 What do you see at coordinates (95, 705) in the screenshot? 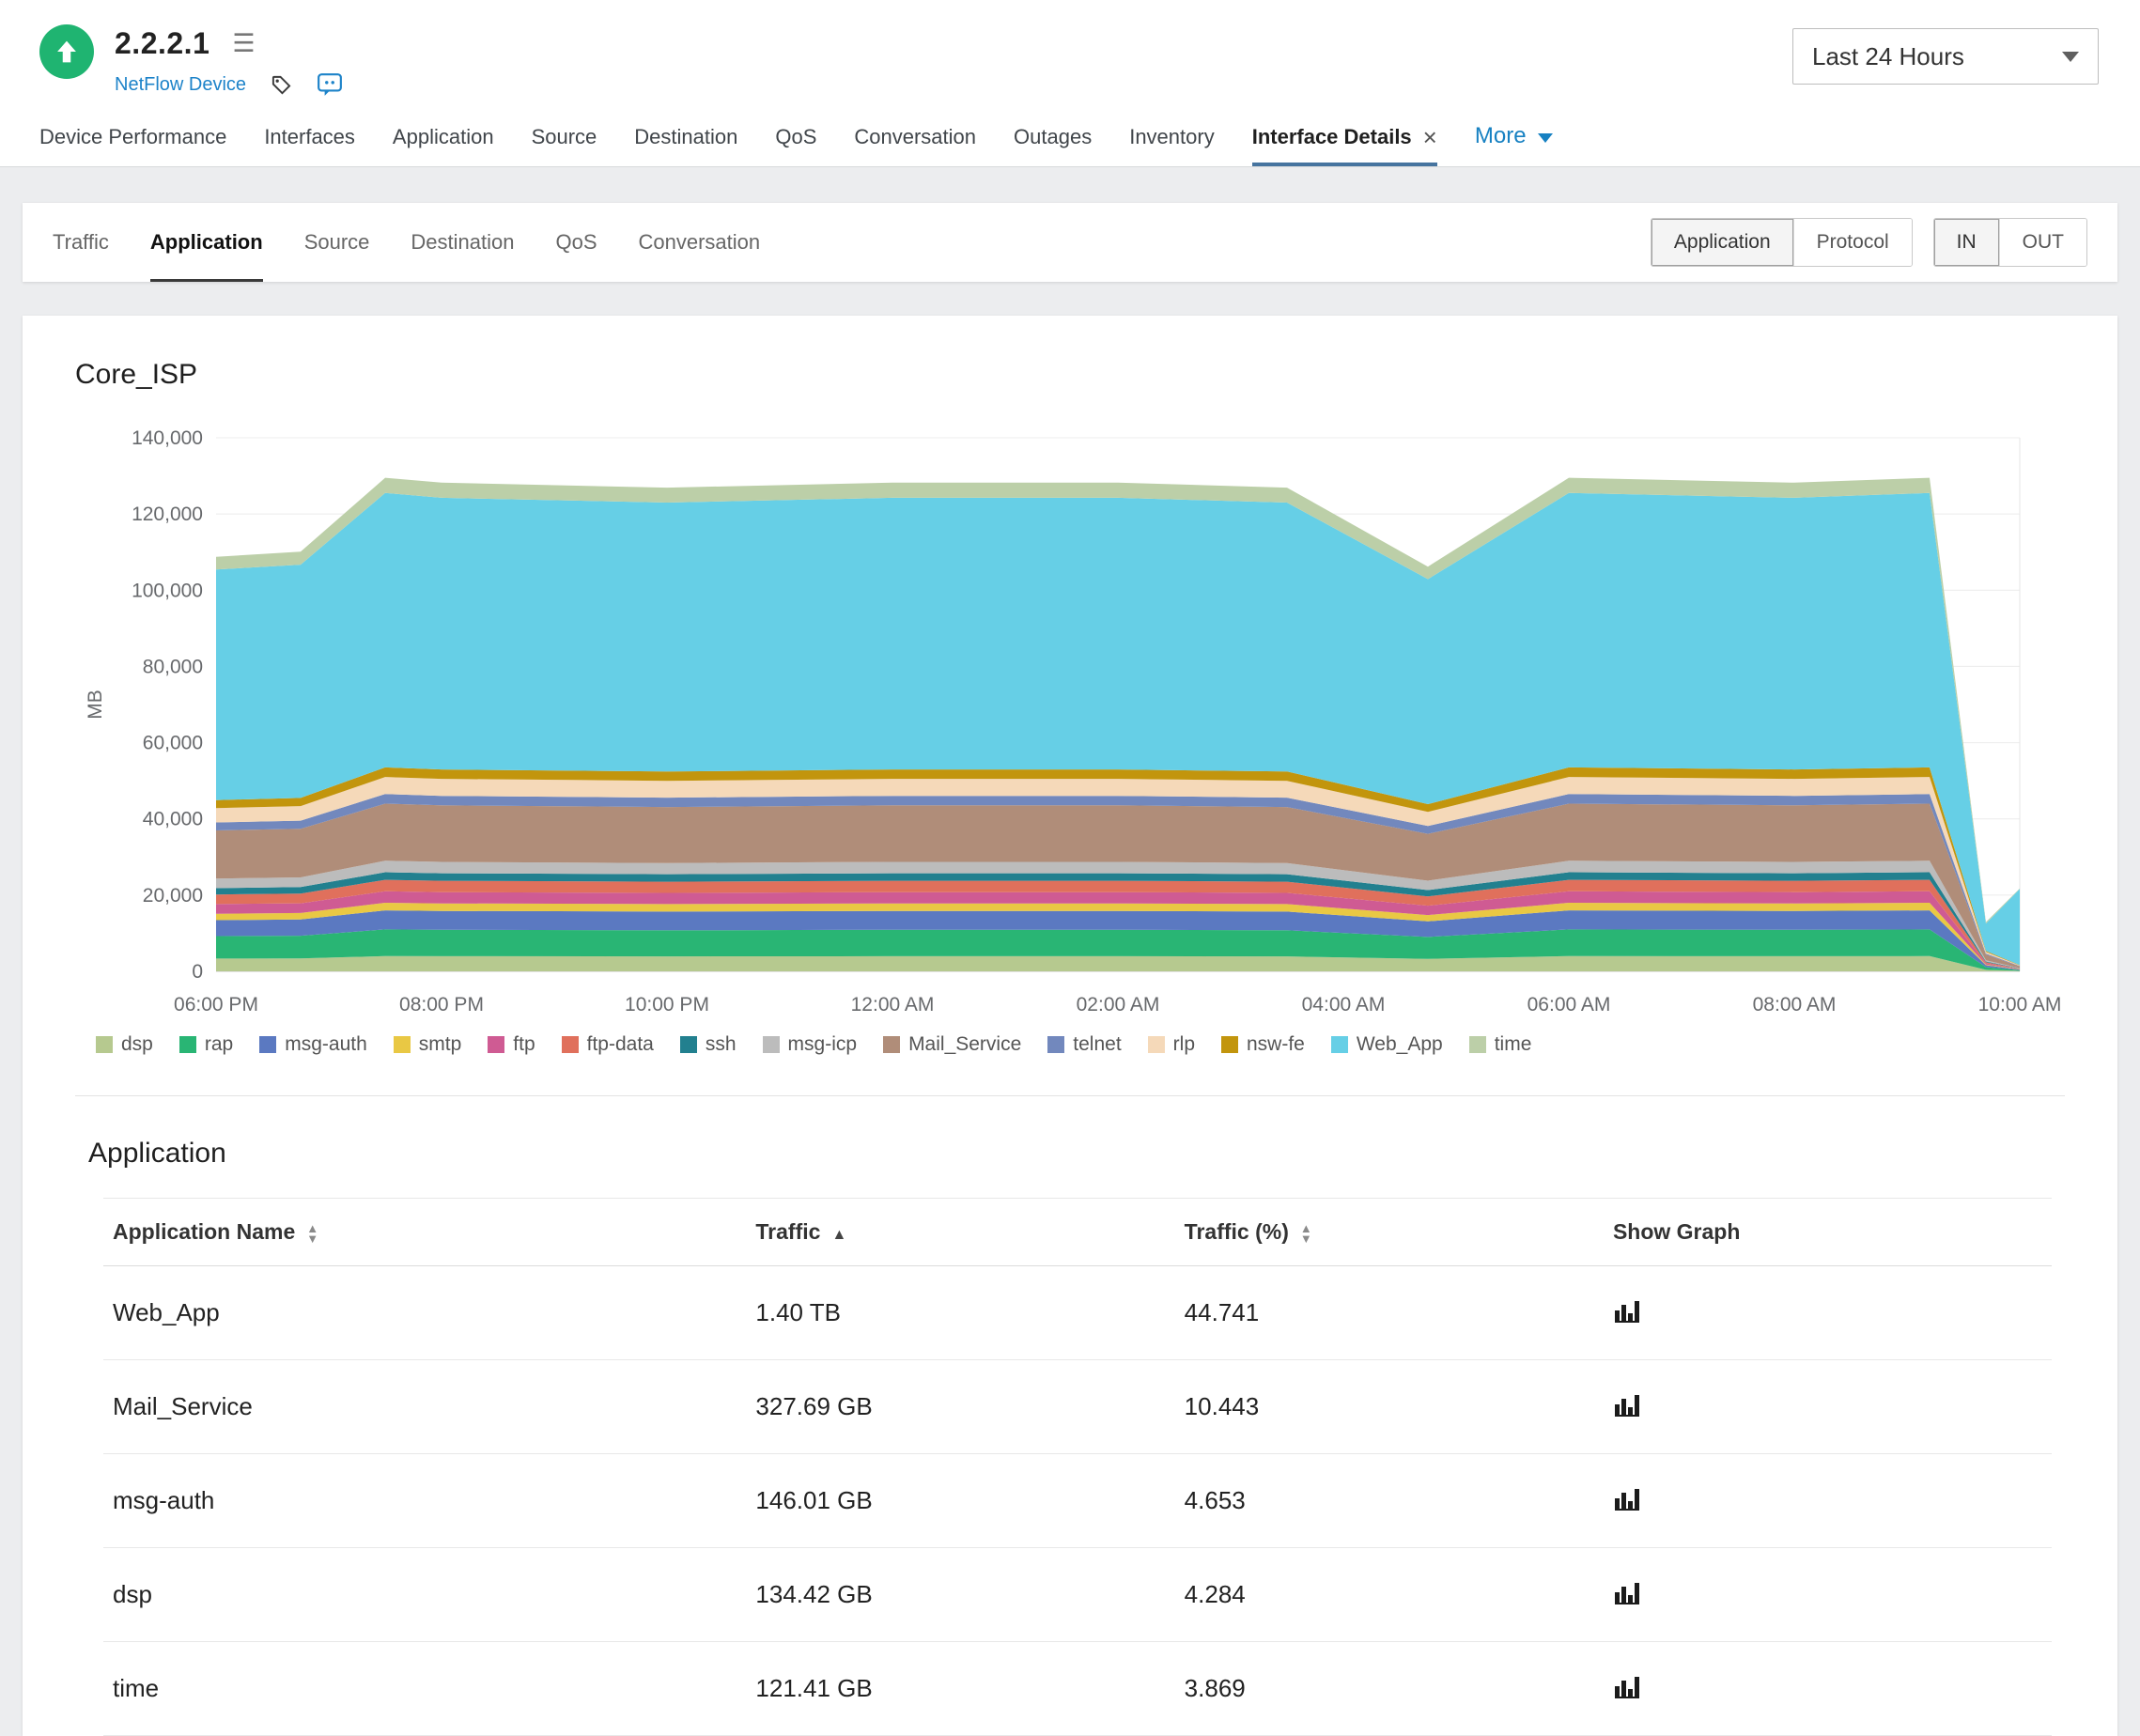
I see `svg-text: MB` at bounding box center [95, 705].